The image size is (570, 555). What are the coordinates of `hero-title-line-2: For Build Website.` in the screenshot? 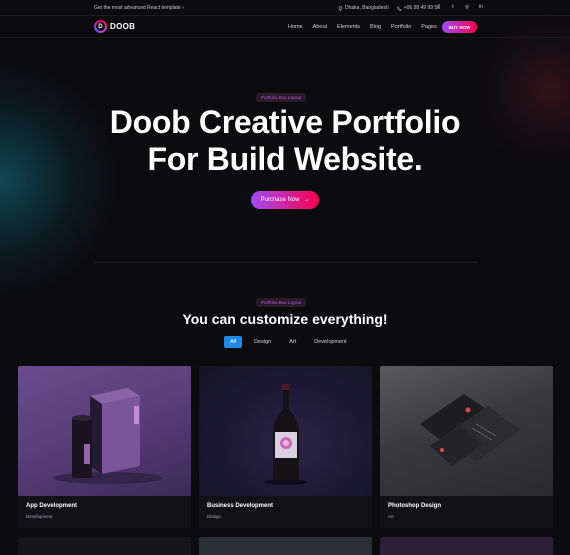 It's located at (285, 159).